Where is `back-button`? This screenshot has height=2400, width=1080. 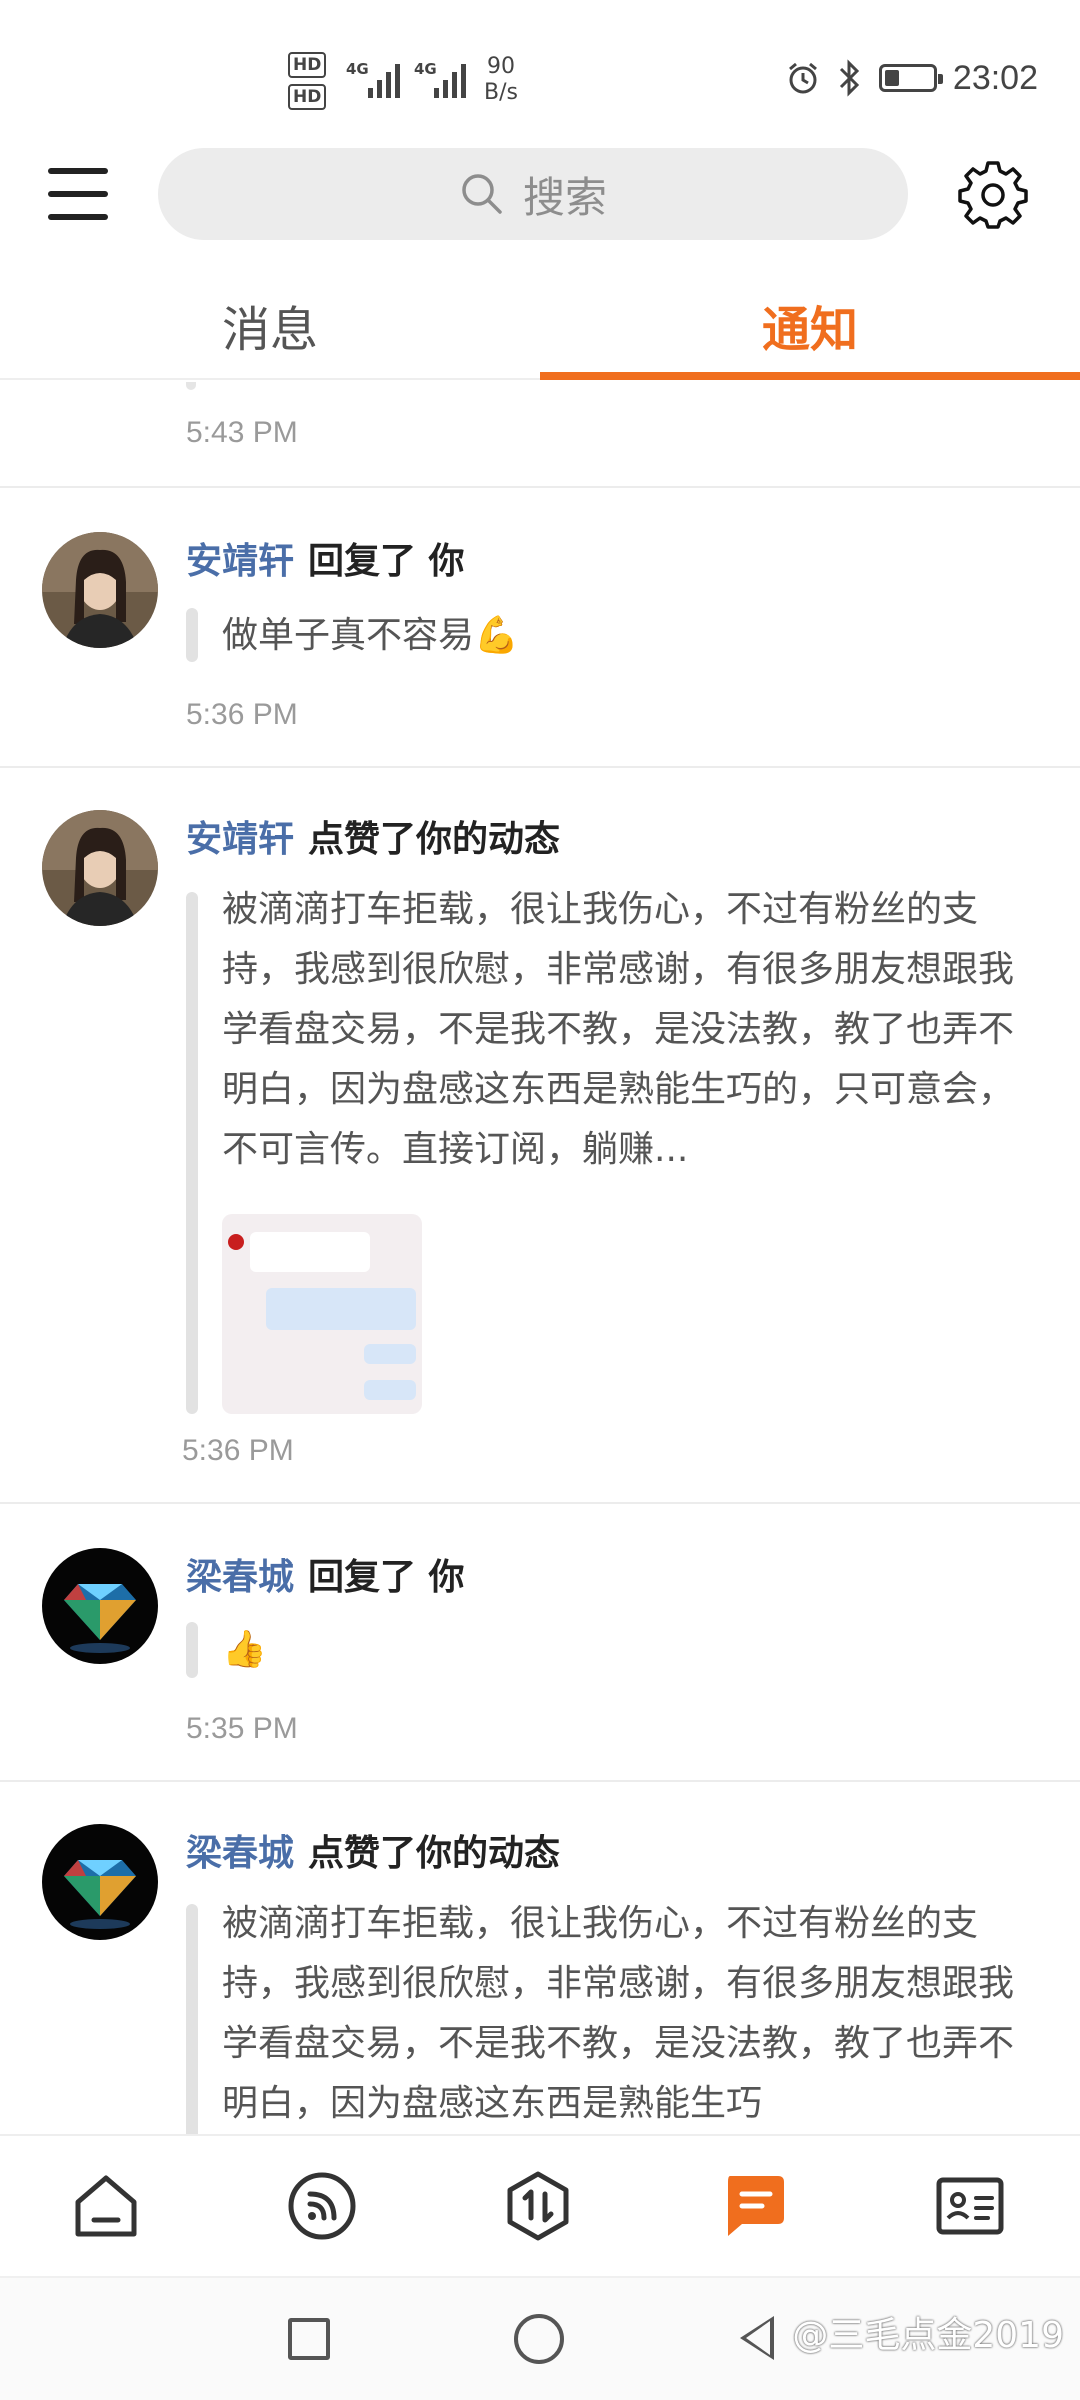 back-button is located at coordinates (757, 2338).